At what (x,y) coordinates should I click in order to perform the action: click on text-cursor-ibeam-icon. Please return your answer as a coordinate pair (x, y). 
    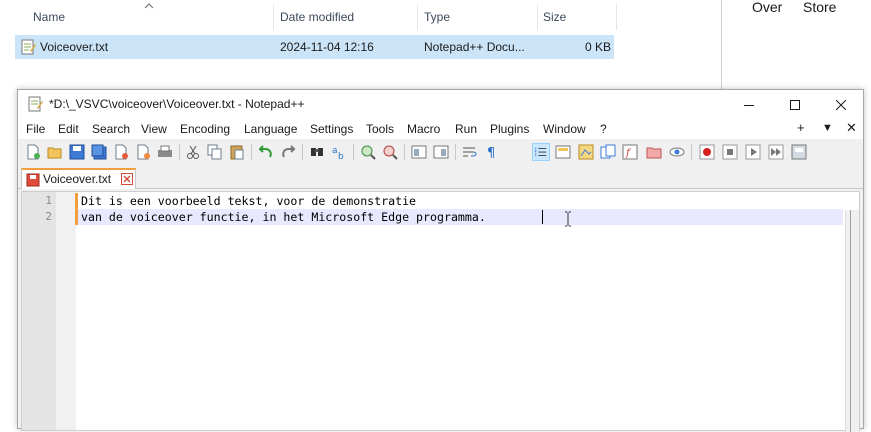
    Looking at the image, I should click on (568, 220).